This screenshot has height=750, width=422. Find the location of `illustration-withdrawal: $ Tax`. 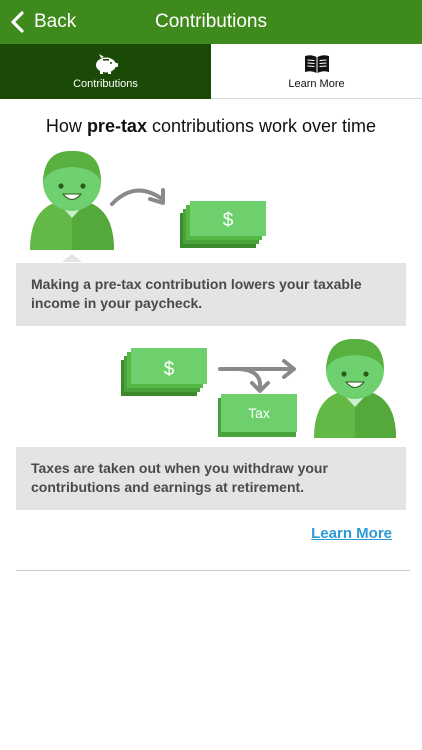

illustration-withdrawal: $ Tax is located at coordinates (258, 388).